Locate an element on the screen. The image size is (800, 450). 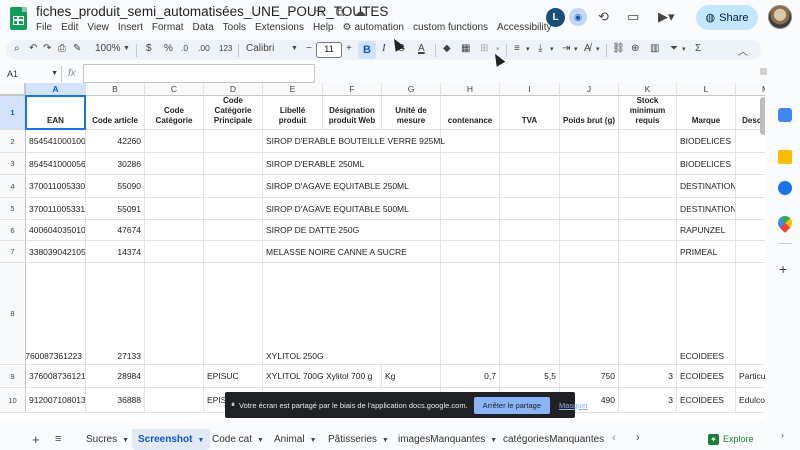
column-header-j: J is located at coordinates (589, 89).